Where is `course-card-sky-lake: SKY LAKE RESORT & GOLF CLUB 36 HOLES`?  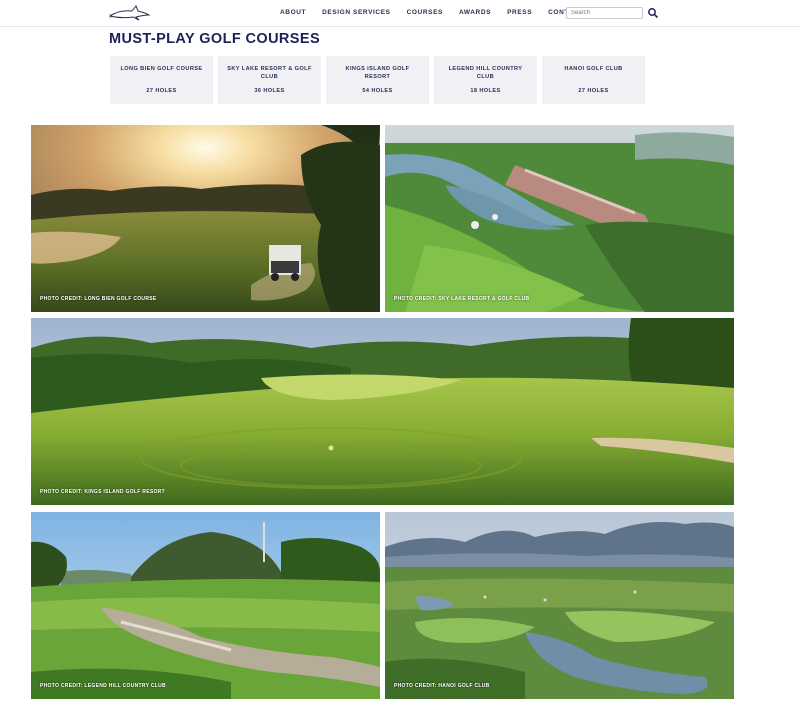 course-card-sky-lake: SKY LAKE RESORT & GOLF CLUB 36 HOLES is located at coordinates (269, 80).